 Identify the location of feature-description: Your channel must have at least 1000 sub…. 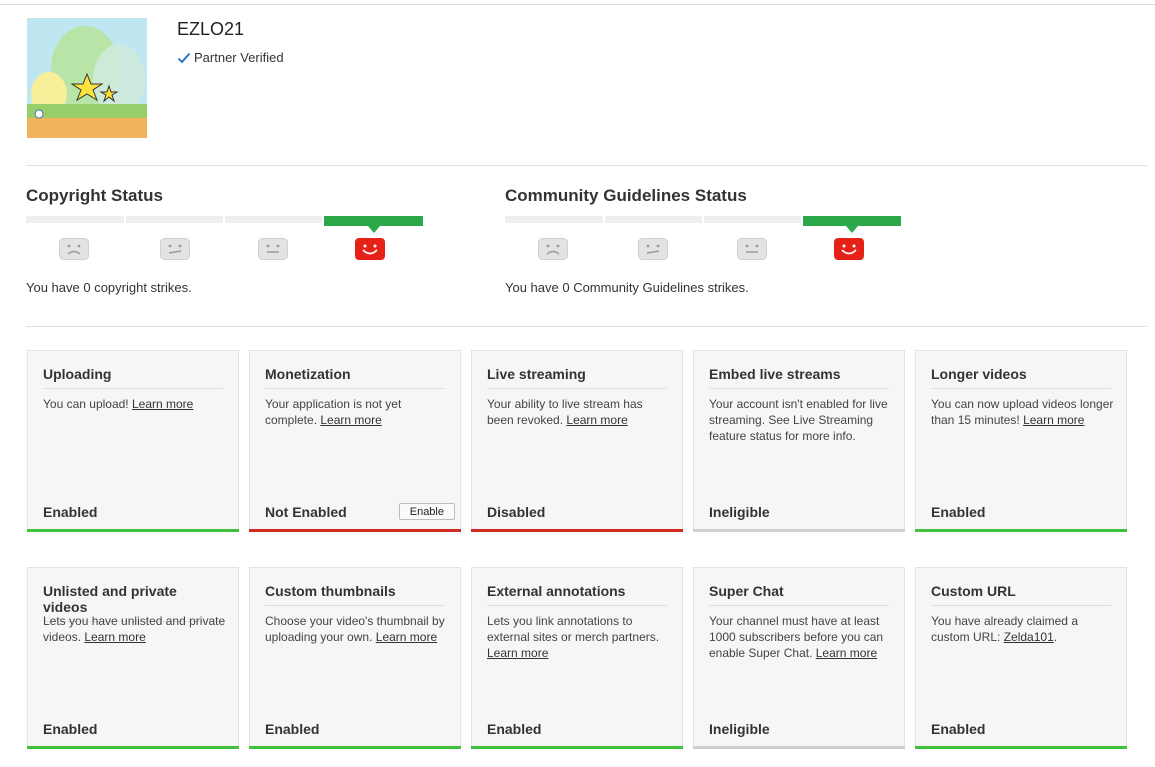
(796, 637).